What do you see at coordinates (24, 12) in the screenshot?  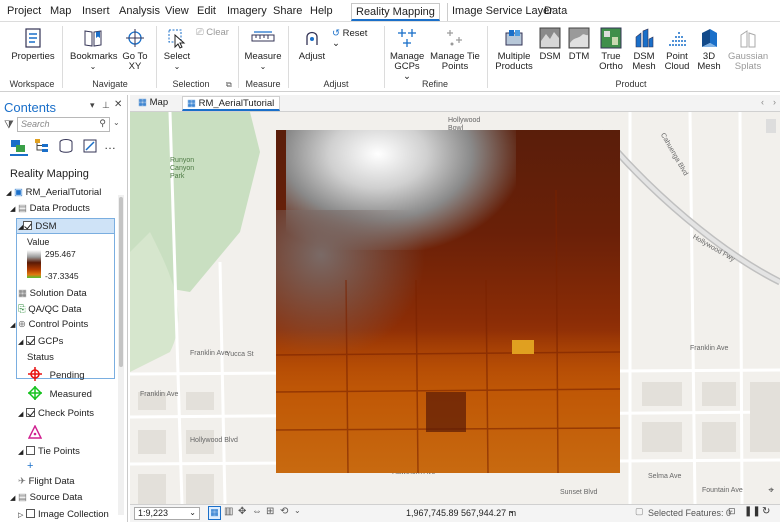 I see `tab-project: Project` at bounding box center [24, 12].